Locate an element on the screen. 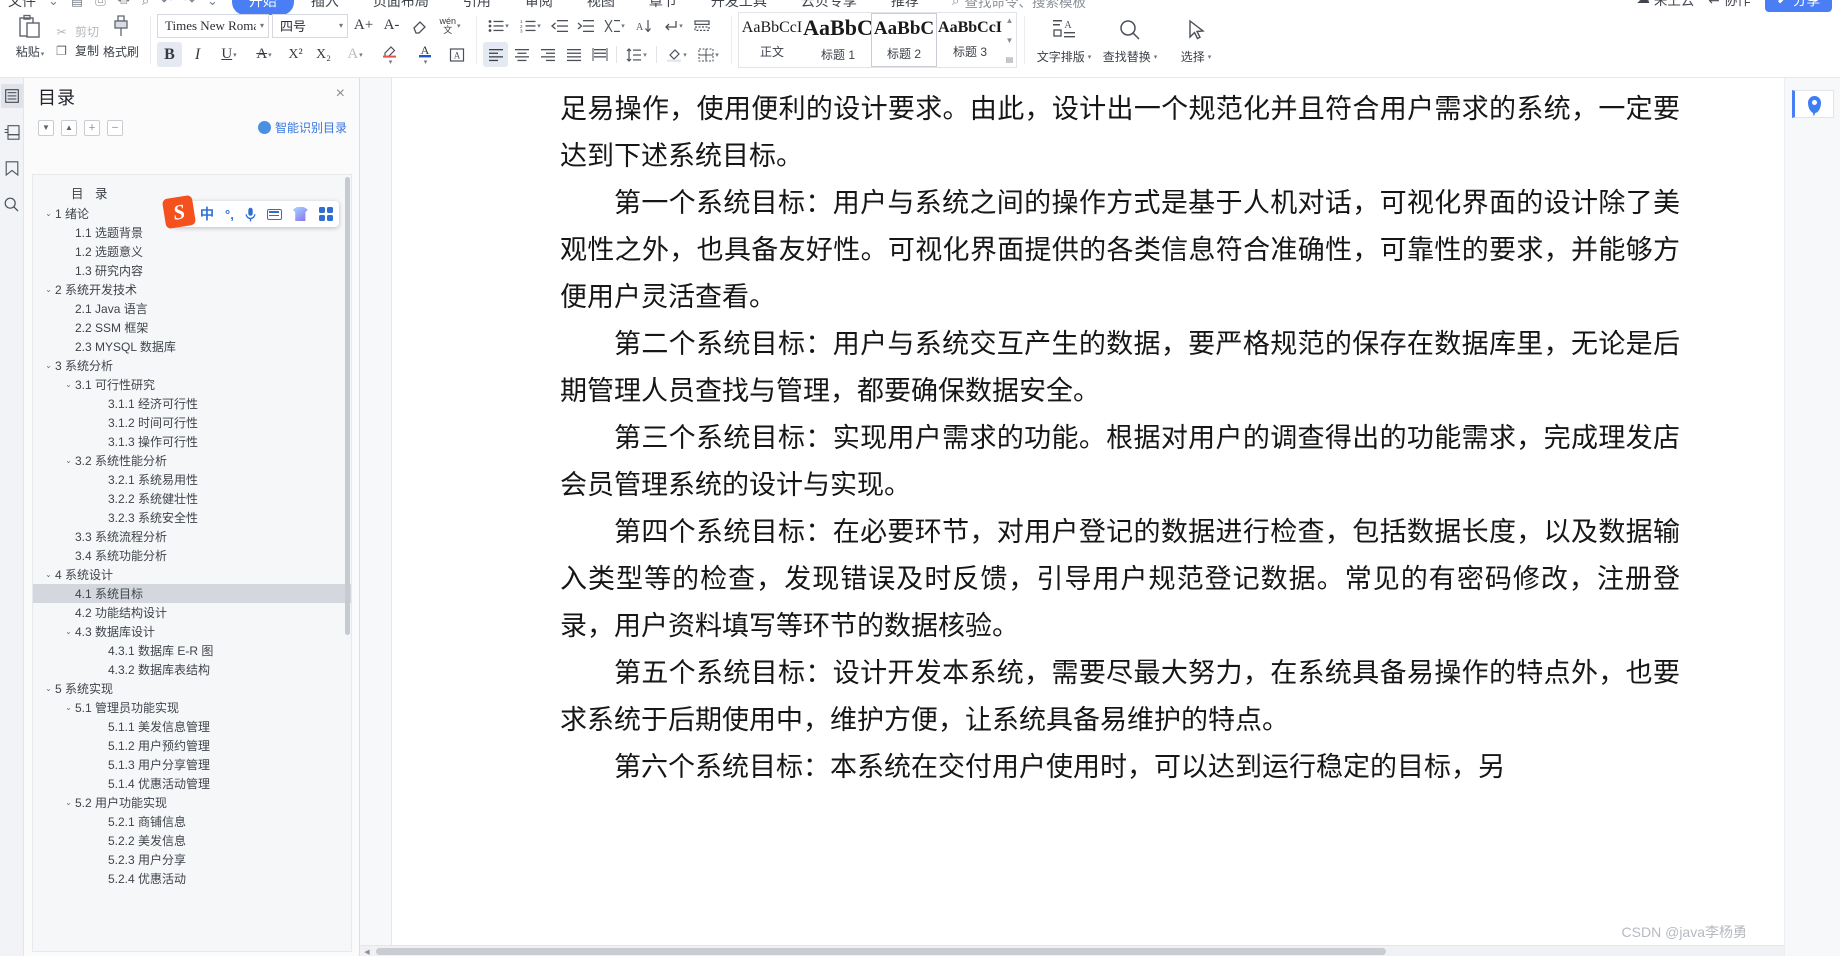 The width and height of the screenshot is (1840, 957). justify-button is located at coordinates (573, 54).